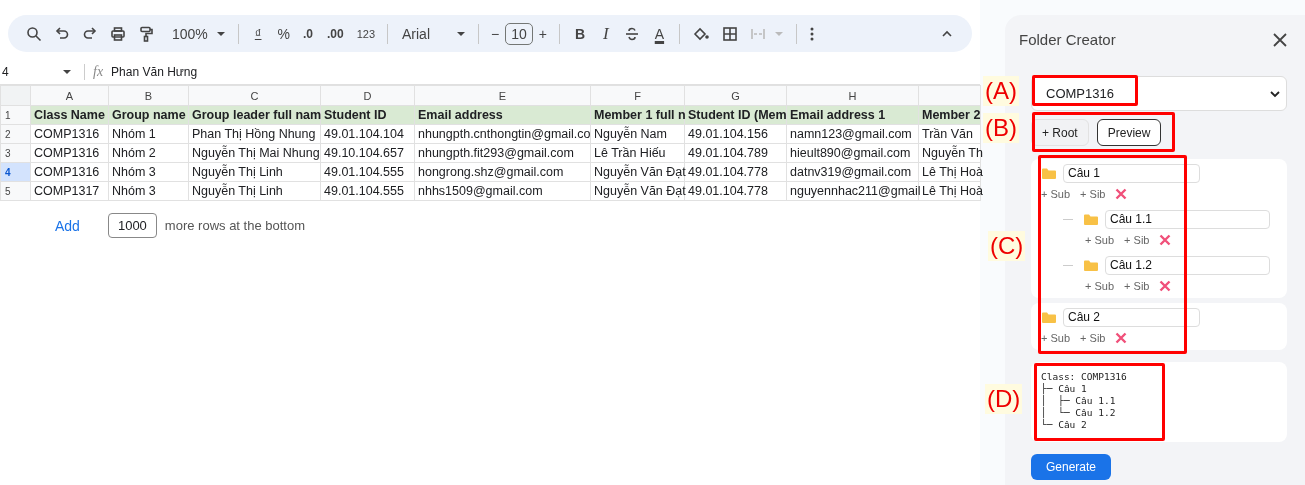  Describe the element at coordinates (502, 172) in the screenshot. I see `table-cell: hongrong.shz@gmail.com` at that location.